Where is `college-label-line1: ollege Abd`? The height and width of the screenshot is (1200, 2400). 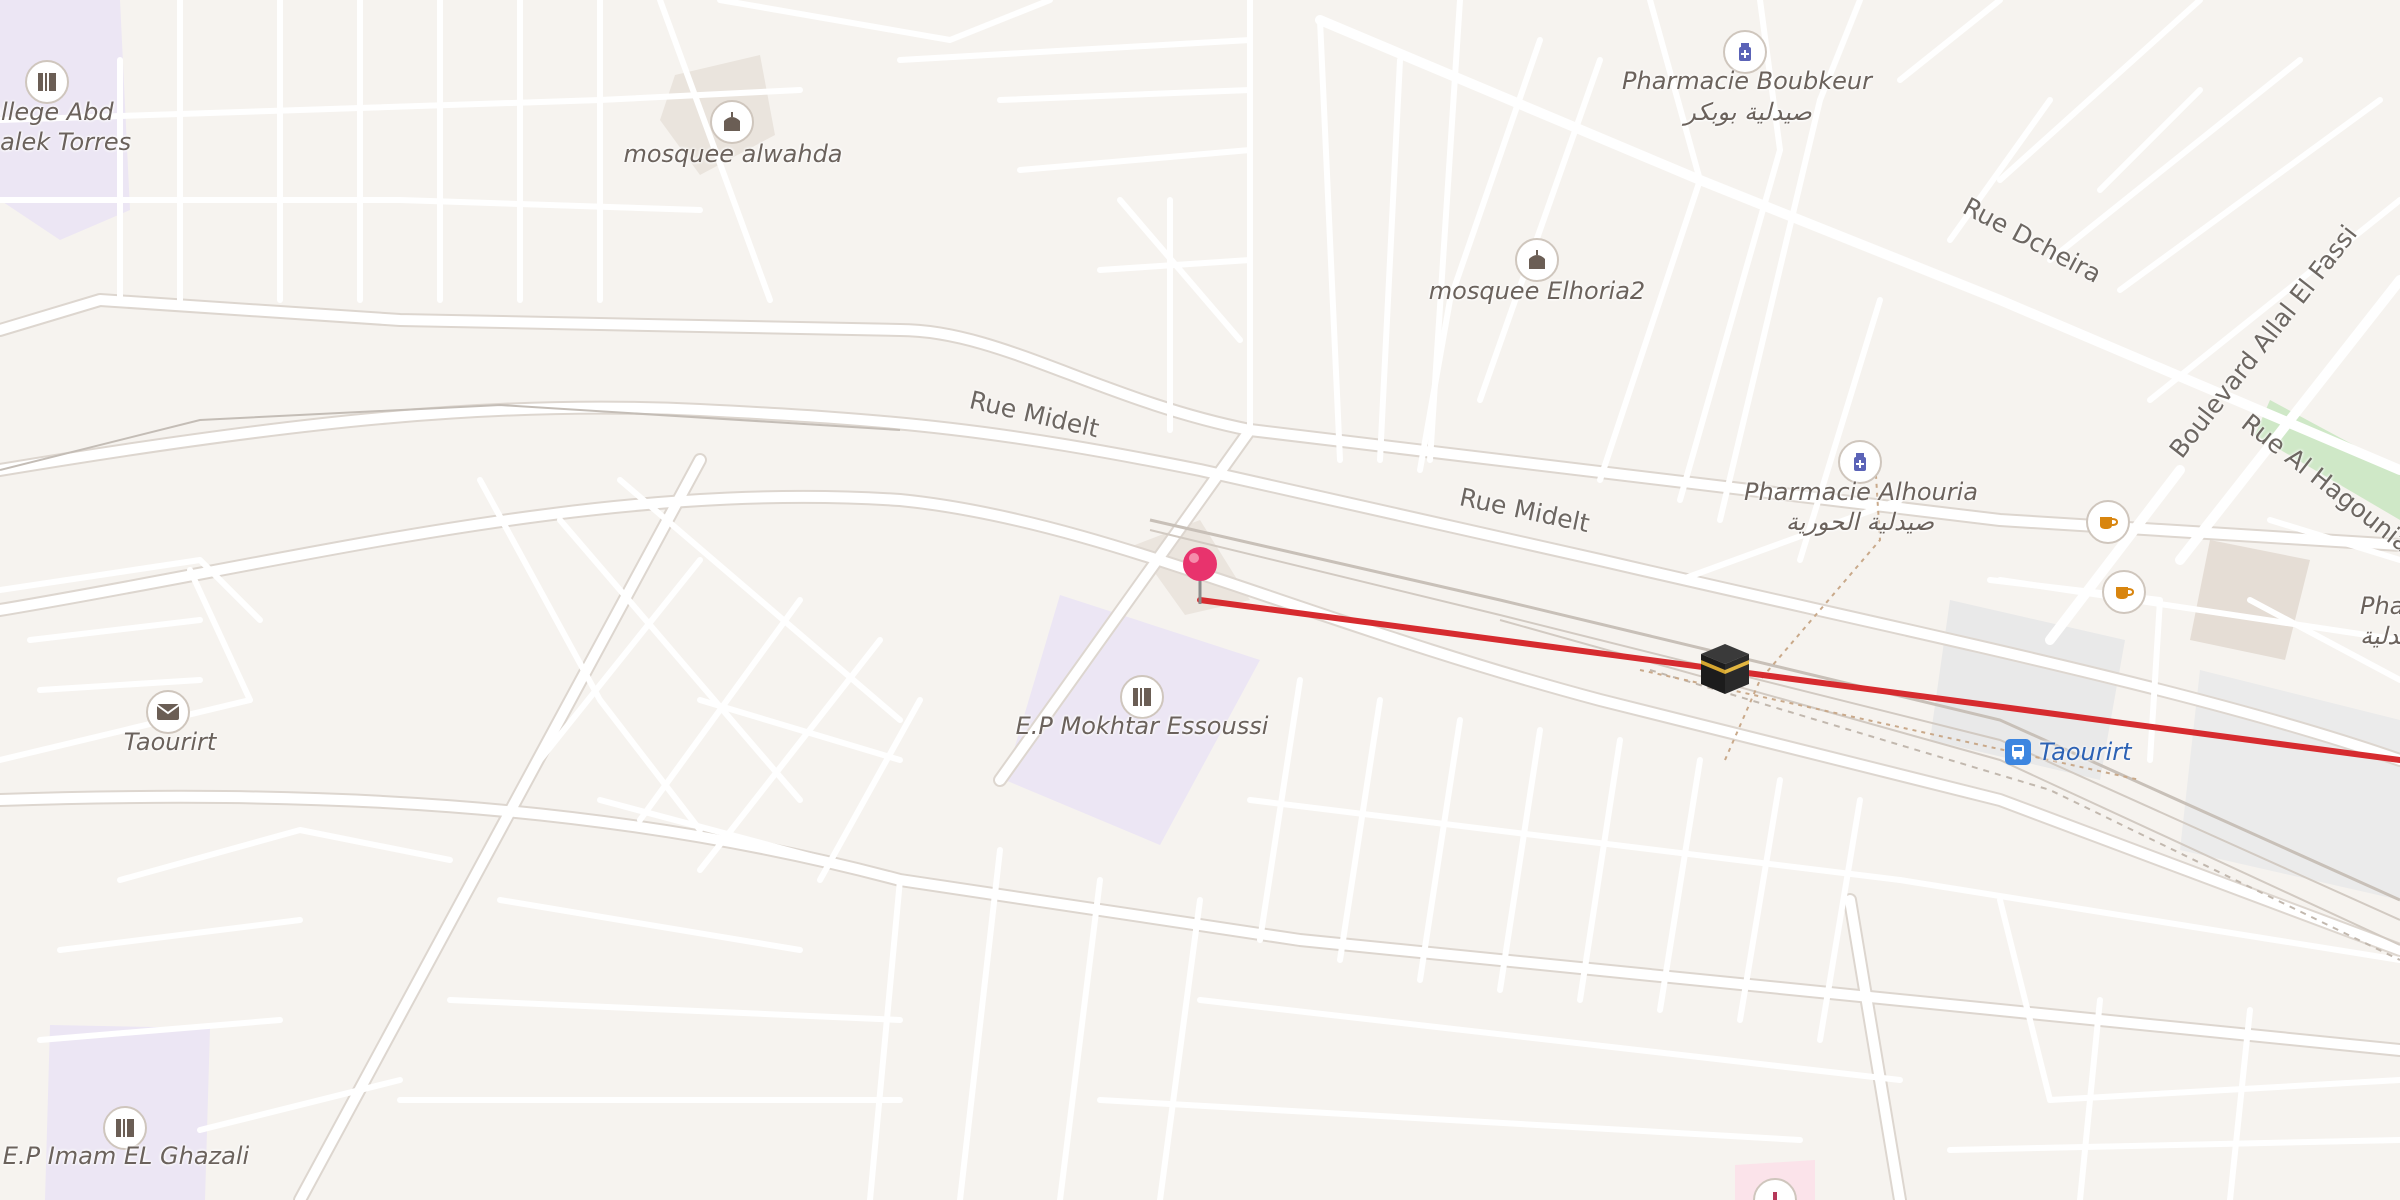 college-label-line1: ollege Abd is located at coordinates (57, 112).